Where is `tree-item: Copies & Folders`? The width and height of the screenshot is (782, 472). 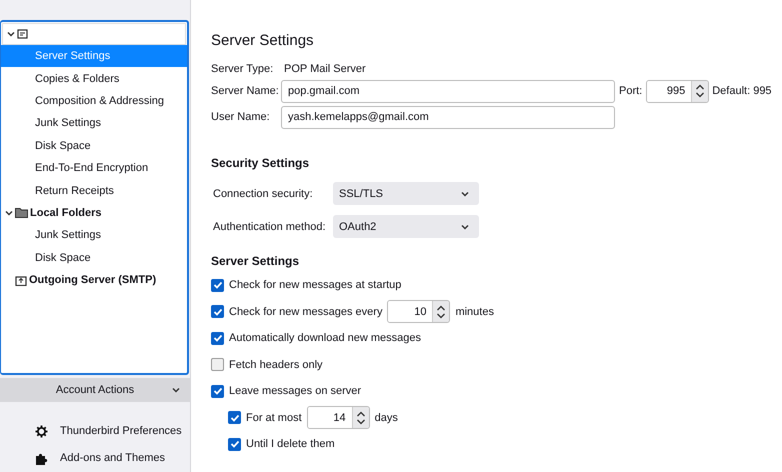
tree-item: Copies & Folders is located at coordinates (94, 78).